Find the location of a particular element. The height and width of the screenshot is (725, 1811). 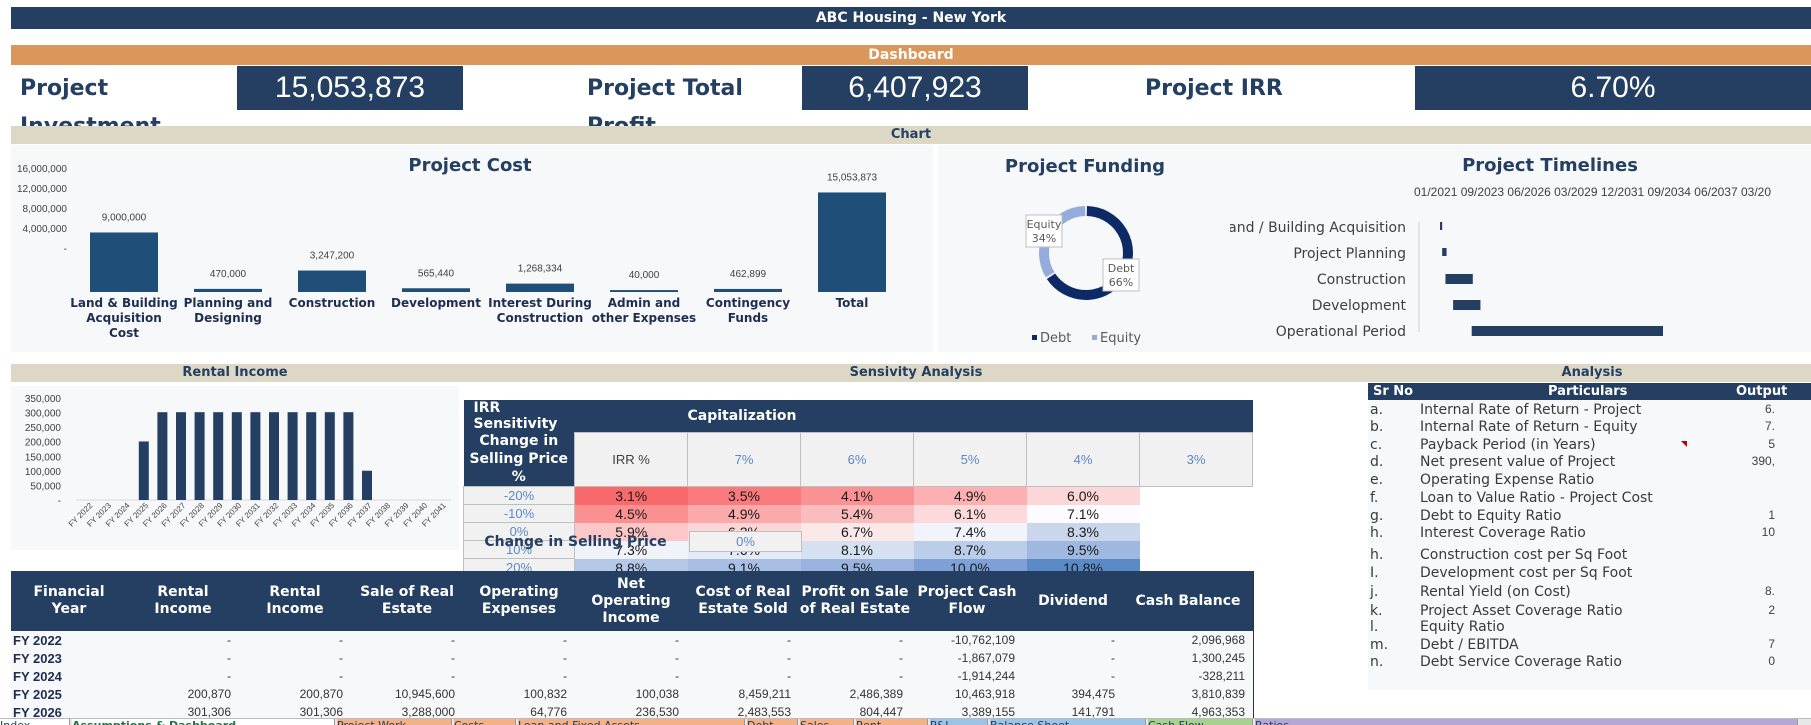

analysis-header-srno: Sr No is located at coordinates (1393, 391).